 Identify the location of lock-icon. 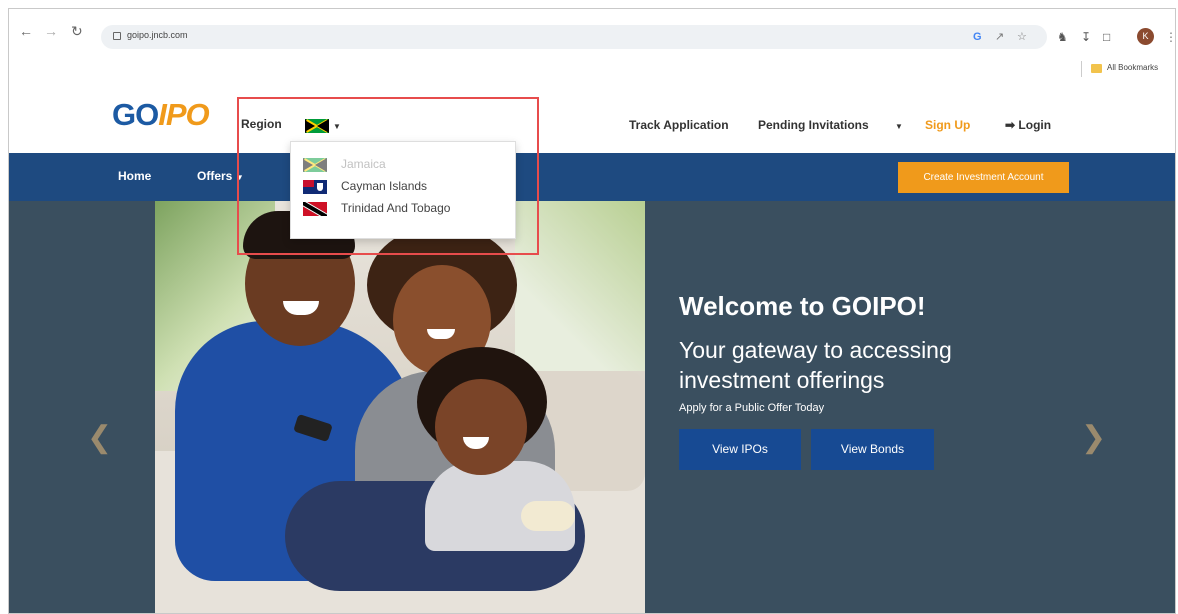
(117, 36).